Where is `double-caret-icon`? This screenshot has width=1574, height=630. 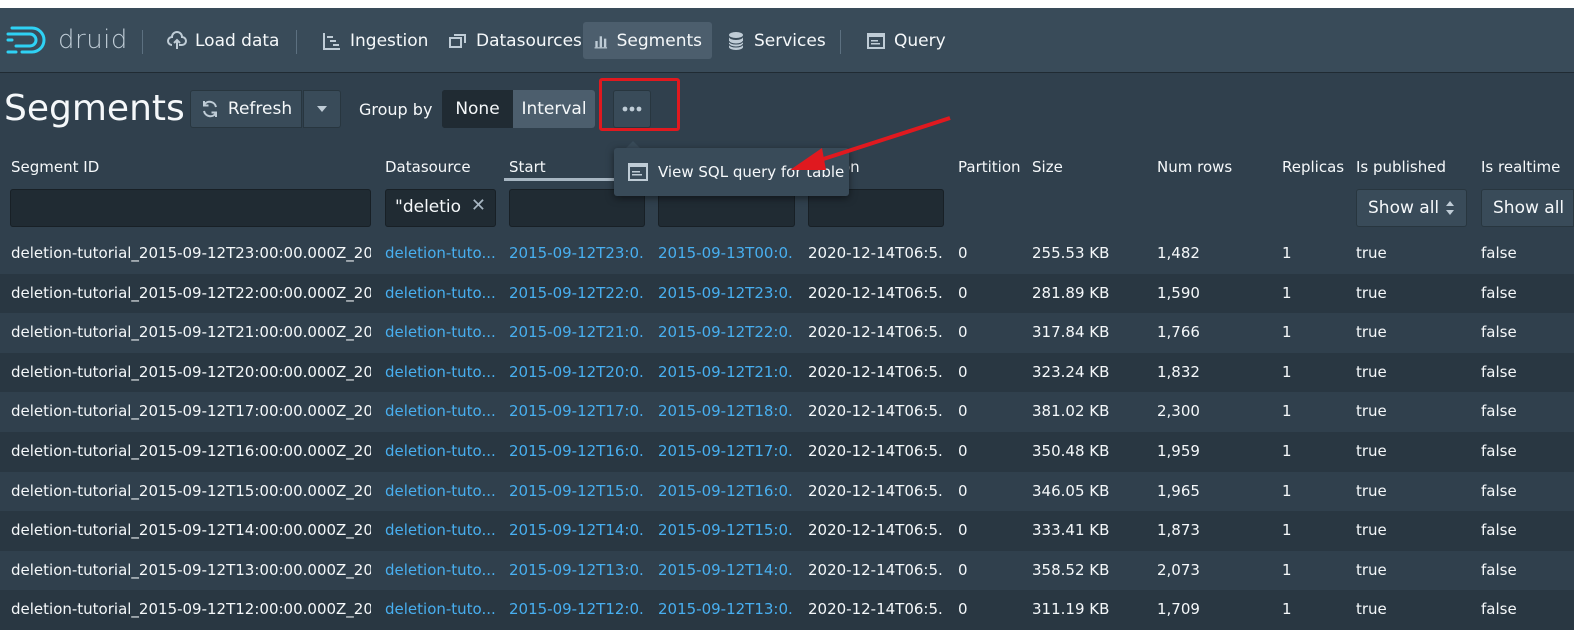
double-caret-icon is located at coordinates (1450, 208).